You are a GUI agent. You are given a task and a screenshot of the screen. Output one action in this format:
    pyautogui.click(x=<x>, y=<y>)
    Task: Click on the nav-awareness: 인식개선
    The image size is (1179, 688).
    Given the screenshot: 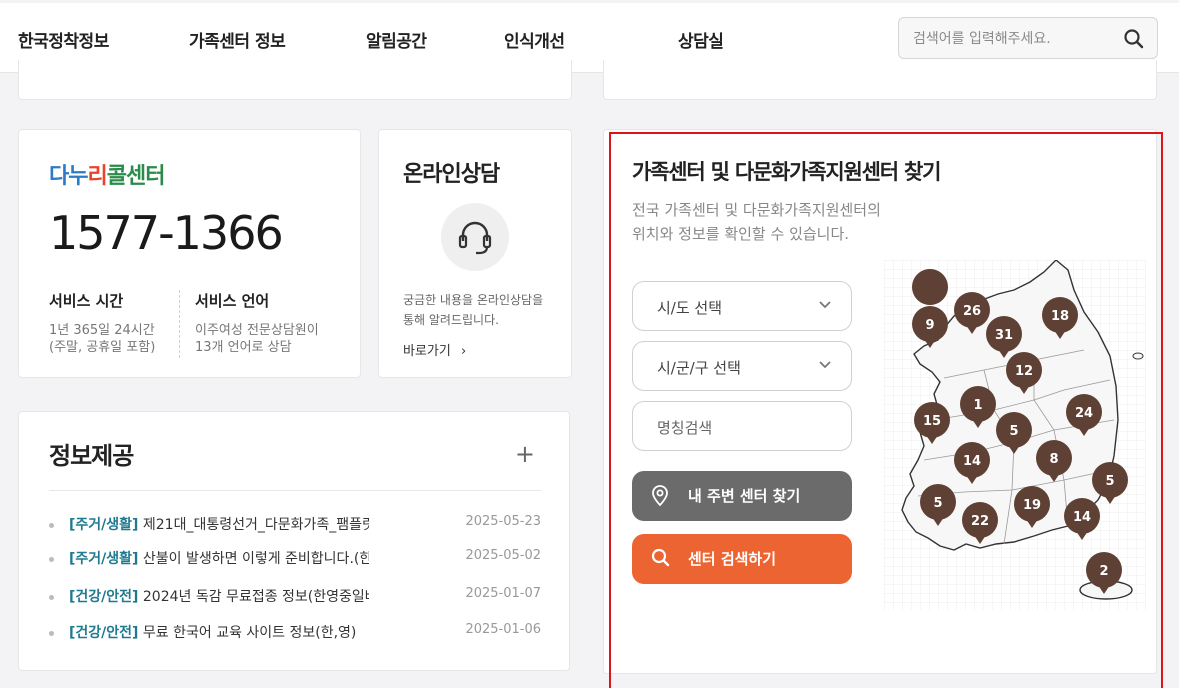 What is the action you would take?
    pyautogui.click(x=534, y=39)
    